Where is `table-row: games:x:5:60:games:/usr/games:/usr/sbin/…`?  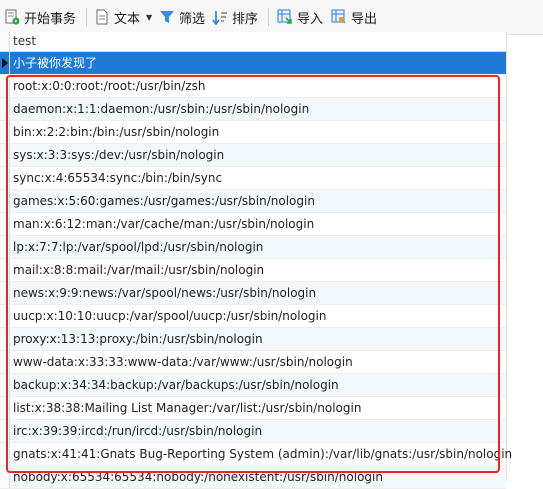 table-row: games:x:5:60:games:/usr/games:/usr/sbin/… is located at coordinates (253, 201).